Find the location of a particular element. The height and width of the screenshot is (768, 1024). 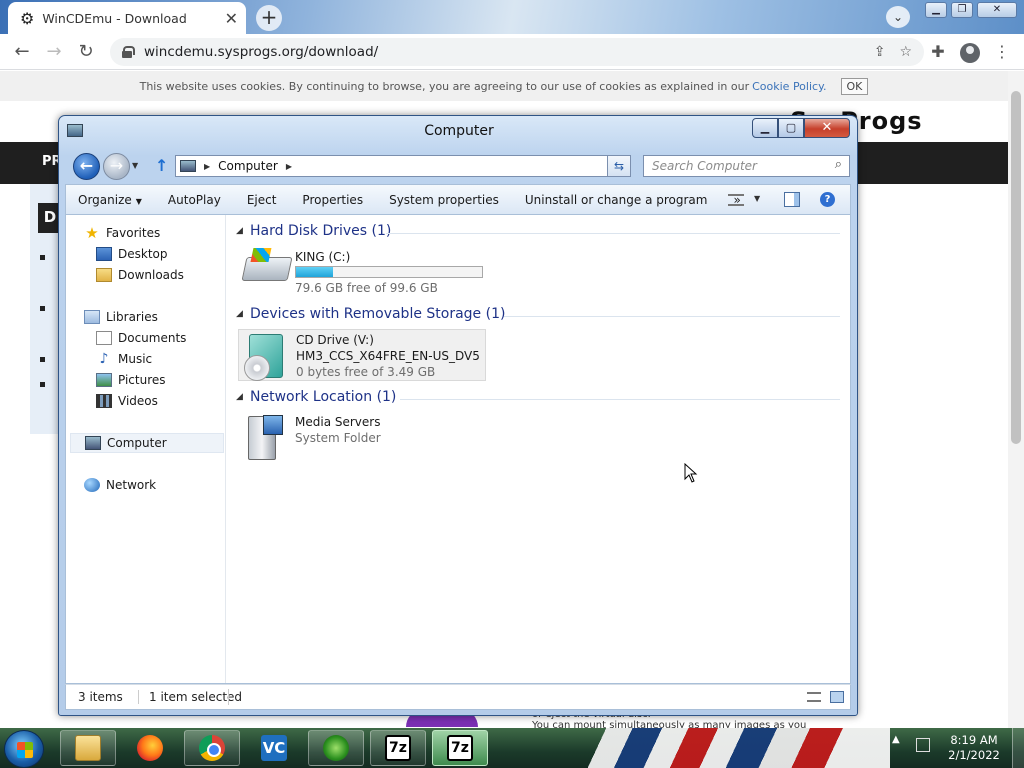

details-view-icon is located at coordinates (814, 697).